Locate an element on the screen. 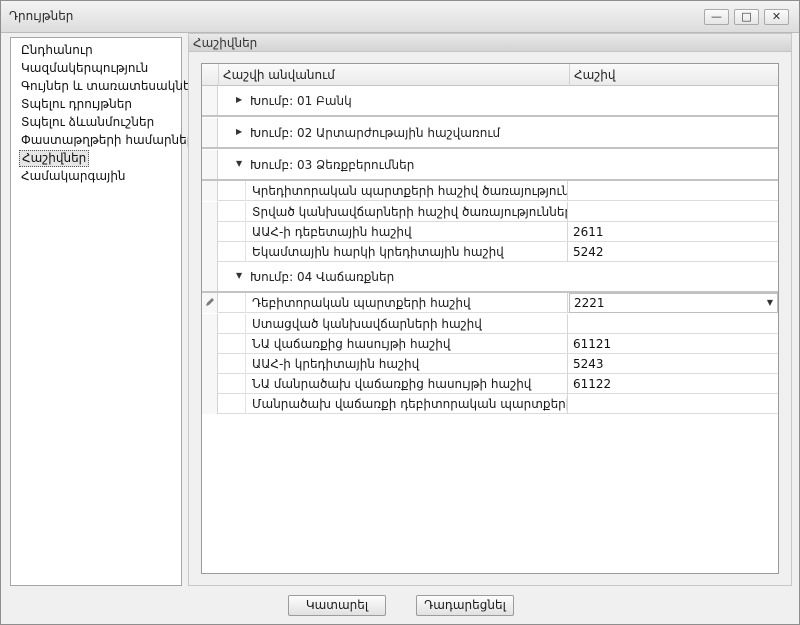 The image size is (800, 625). account-name-cell: Ստացված կանխավճարների հաշիվ is located at coordinates (409, 324).